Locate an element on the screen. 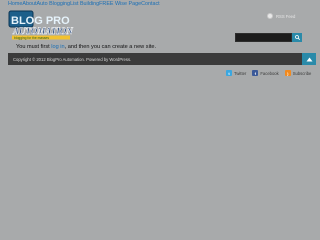 This screenshot has width=320, height=240. facebook-link: f Facebook is located at coordinates (265, 73).